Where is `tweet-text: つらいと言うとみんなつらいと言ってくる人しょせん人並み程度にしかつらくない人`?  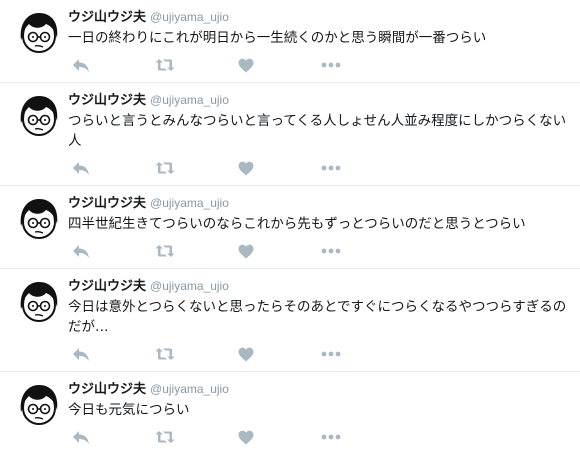
tweet-text: つらいと言うとみんなつらいと言ってくる人しょせん人並み程度にしかつらくない人 is located at coordinates (317, 131).